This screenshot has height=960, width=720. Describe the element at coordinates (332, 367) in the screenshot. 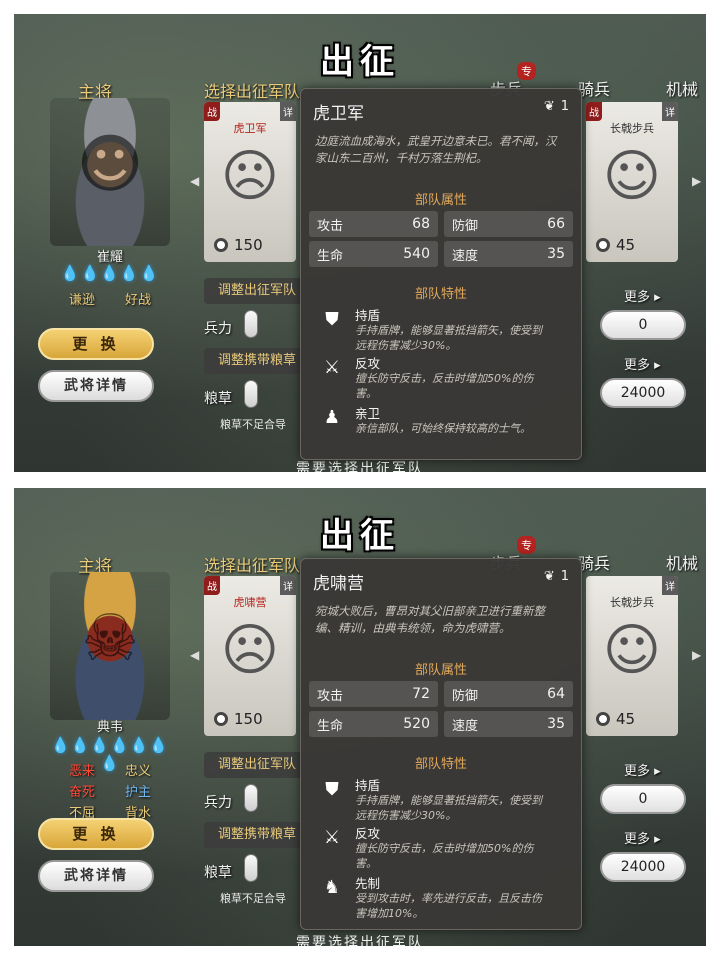

I see `counterattack-icon: ⚔` at that location.